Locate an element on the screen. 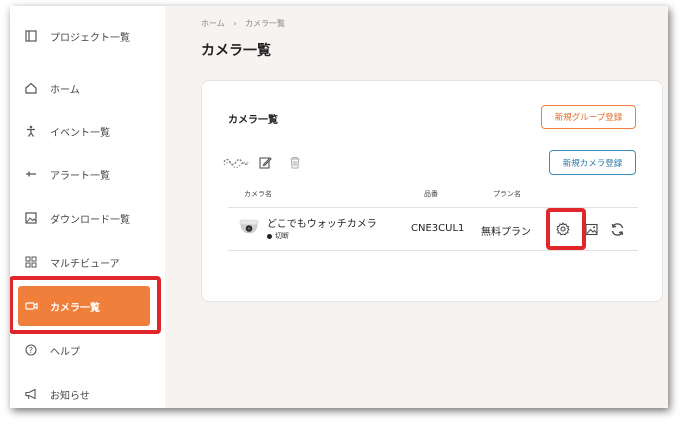 This screenshot has width=700, height=443. sidebar-item-label: アラート一覧 is located at coordinates (80, 176).